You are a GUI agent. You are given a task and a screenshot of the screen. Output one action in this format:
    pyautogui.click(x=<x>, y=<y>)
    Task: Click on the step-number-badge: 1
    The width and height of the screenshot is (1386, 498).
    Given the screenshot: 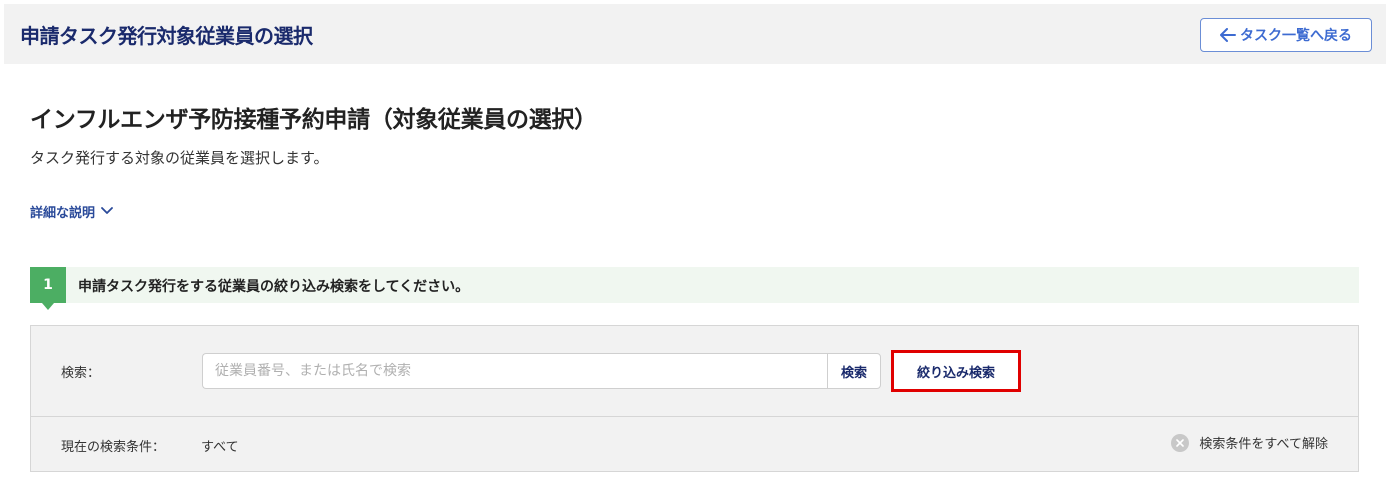 What is the action you would take?
    pyautogui.click(x=48, y=285)
    